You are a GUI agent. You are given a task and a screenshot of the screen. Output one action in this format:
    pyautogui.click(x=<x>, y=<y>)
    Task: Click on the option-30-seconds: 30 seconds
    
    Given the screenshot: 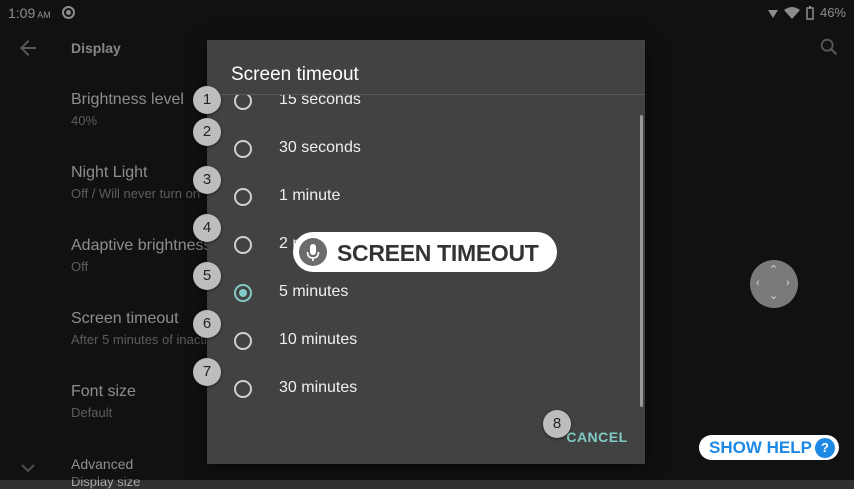 What is the action you would take?
    pyautogui.click(x=422, y=149)
    